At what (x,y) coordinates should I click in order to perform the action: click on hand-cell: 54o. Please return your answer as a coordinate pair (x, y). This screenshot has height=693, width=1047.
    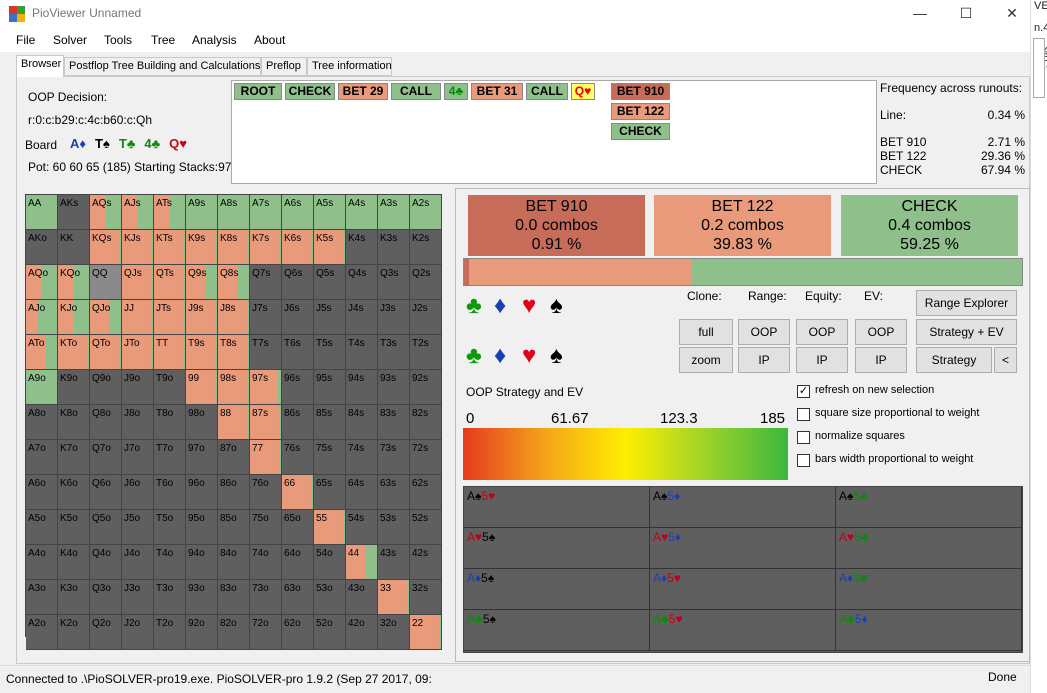
    Looking at the image, I should click on (330, 562).